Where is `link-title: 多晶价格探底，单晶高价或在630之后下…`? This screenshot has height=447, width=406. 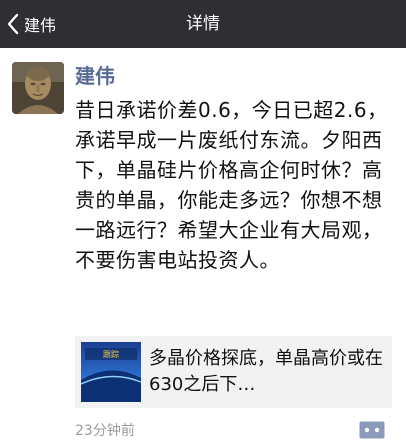 link-title: 多晶价格探底，单晶高价或在630之后下… is located at coordinates (266, 371).